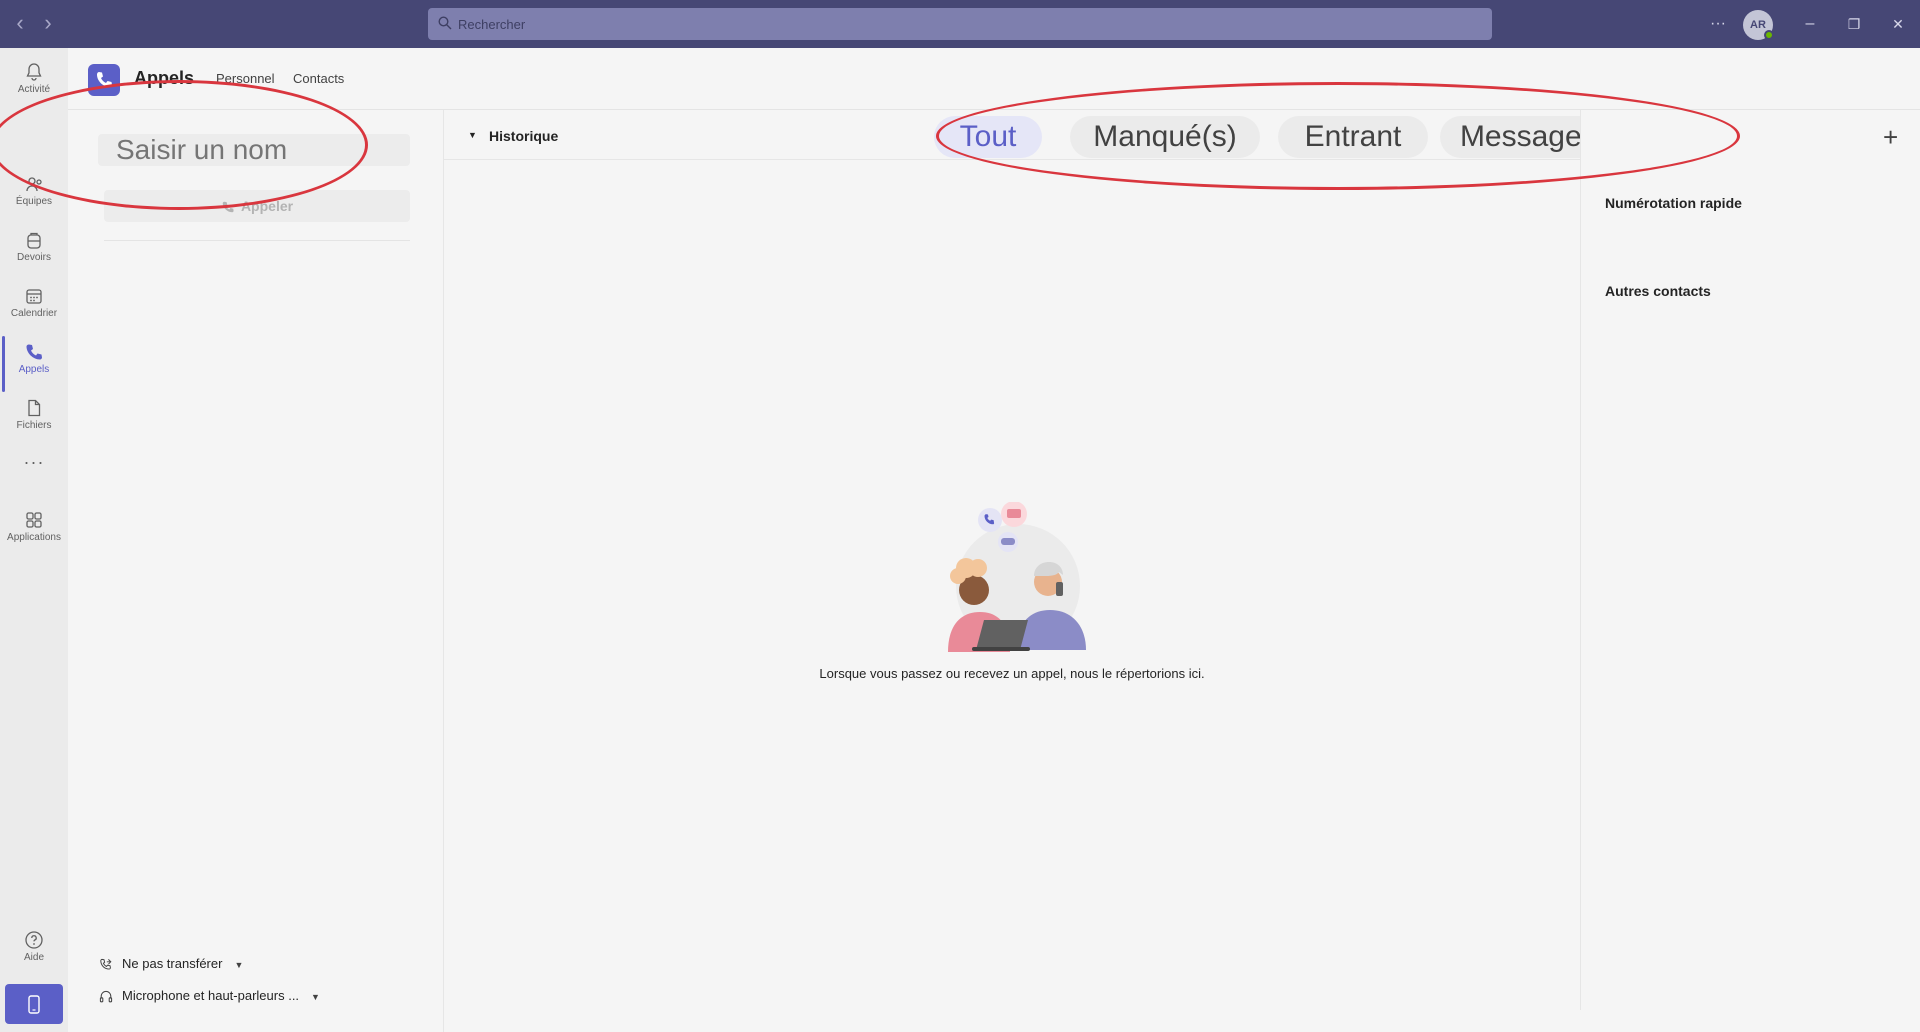 The image size is (1920, 1032). Describe the element at coordinates (48, 24) in the screenshot. I see `forward-arrow-icon: ›` at that location.